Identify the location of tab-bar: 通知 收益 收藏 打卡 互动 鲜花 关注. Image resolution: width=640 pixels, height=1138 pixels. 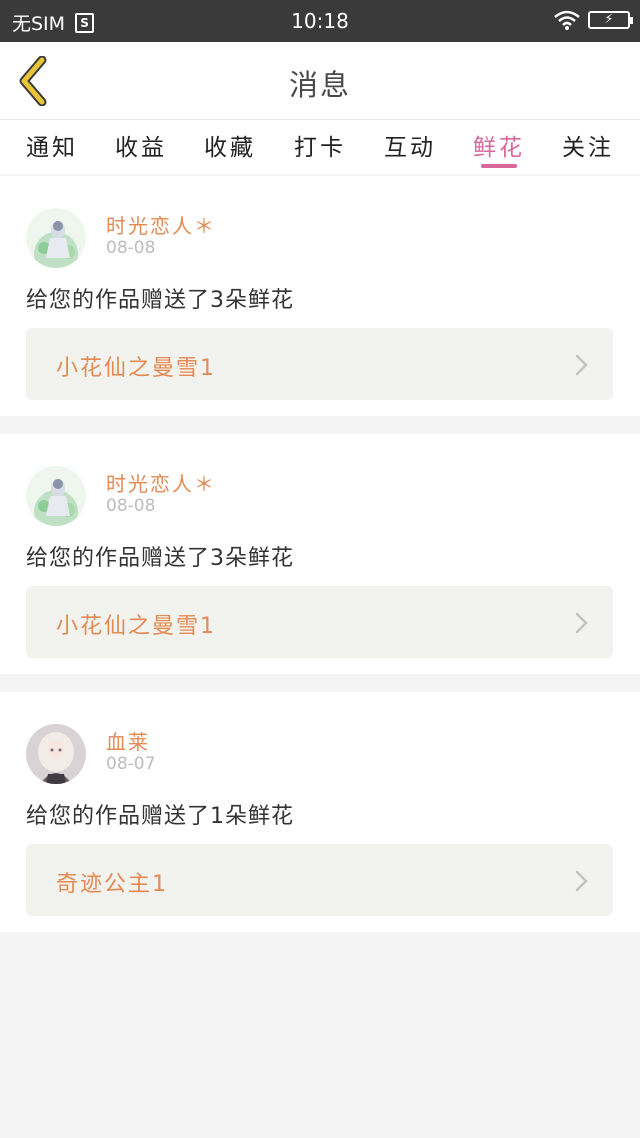
(320, 147).